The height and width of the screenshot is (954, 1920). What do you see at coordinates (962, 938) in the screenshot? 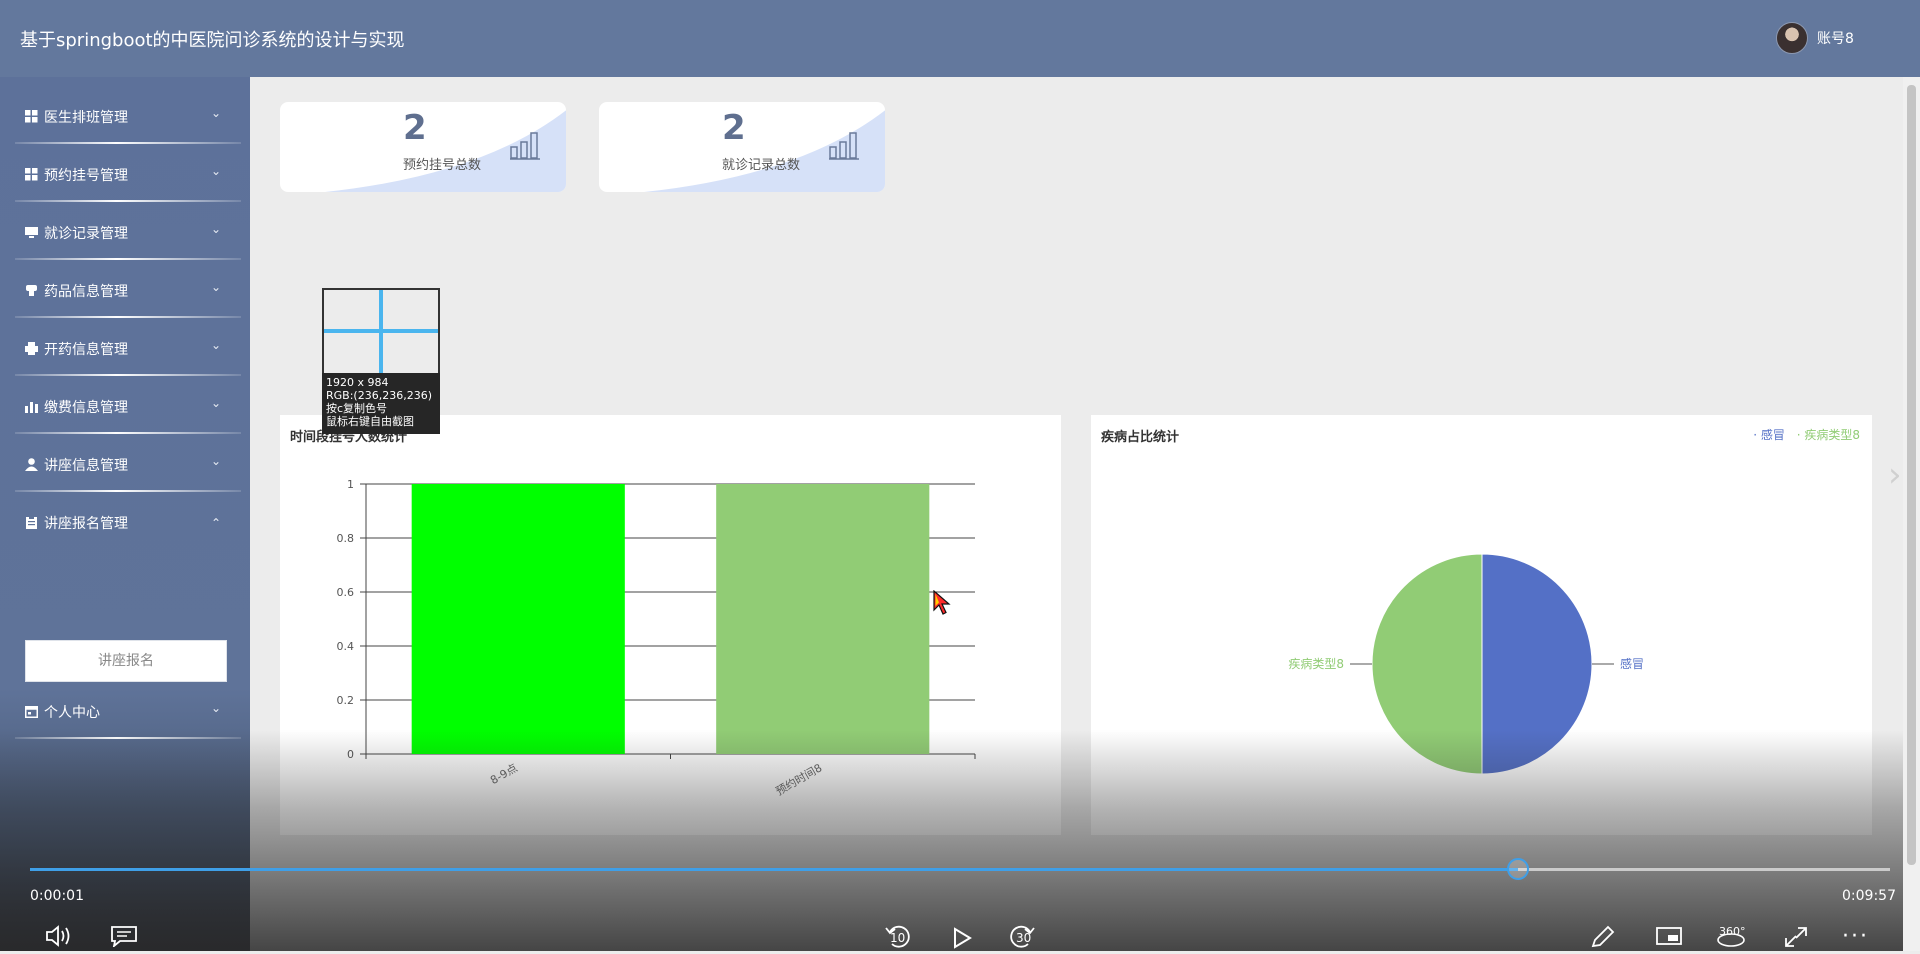
I see `play-icon` at bounding box center [962, 938].